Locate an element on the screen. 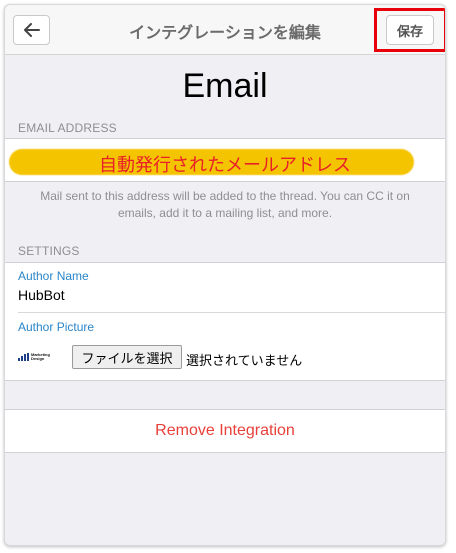 Image resolution: width=456 pixels, height=553 pixels. author-picture-logo: Marketing Design is located at coordinates (38, 357).